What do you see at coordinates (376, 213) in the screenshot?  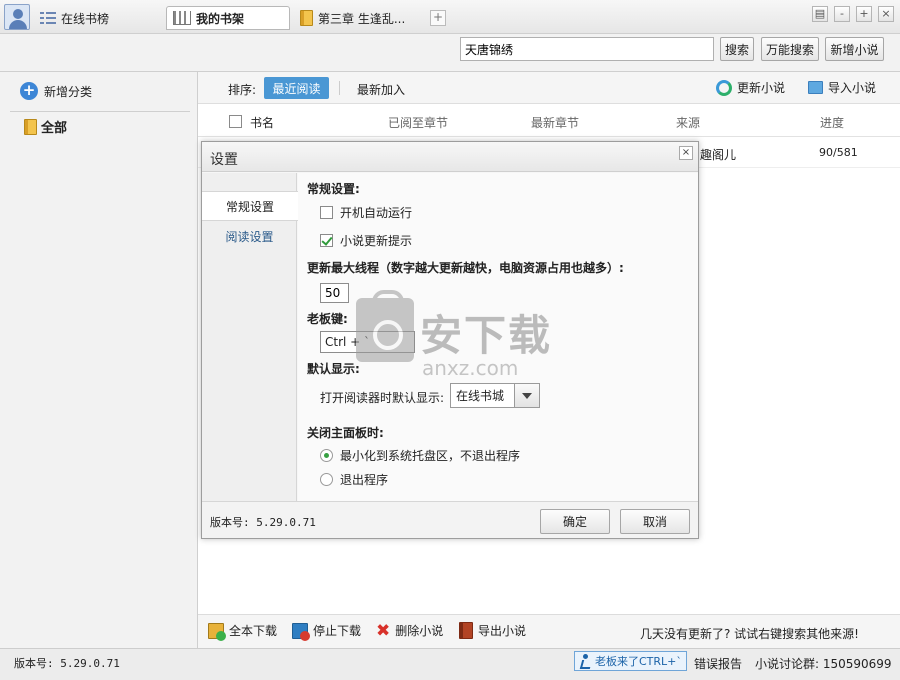 I see `autostart-label: 开机自动运行` at bounding box center [376, 213].